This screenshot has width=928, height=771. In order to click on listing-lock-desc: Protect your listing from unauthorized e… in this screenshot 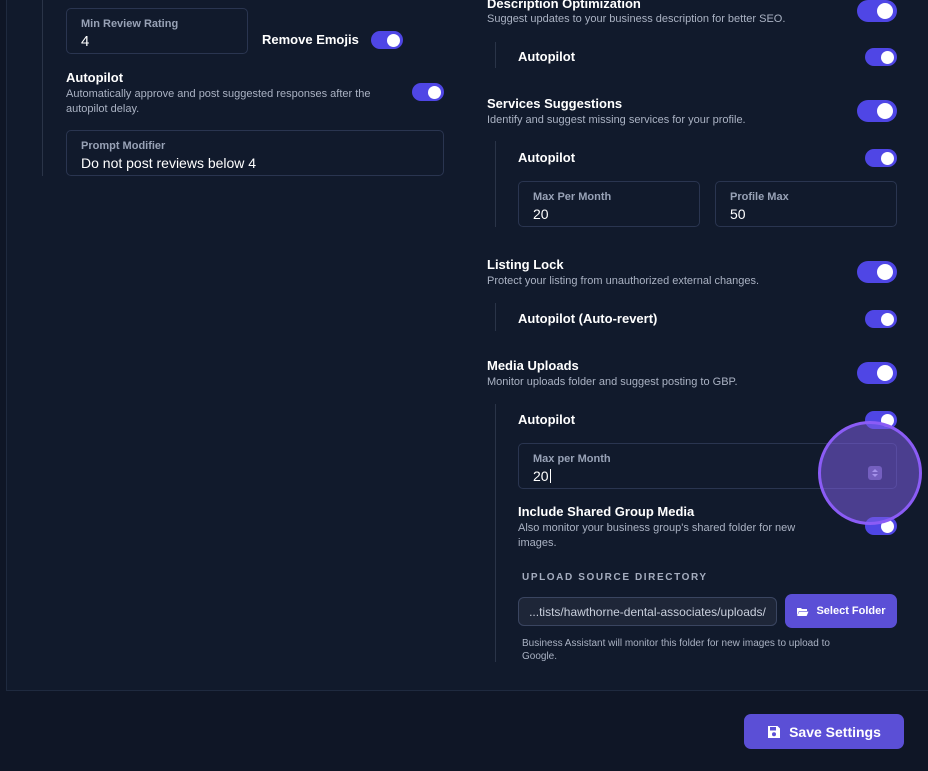, I will do `click(623, 281)`.